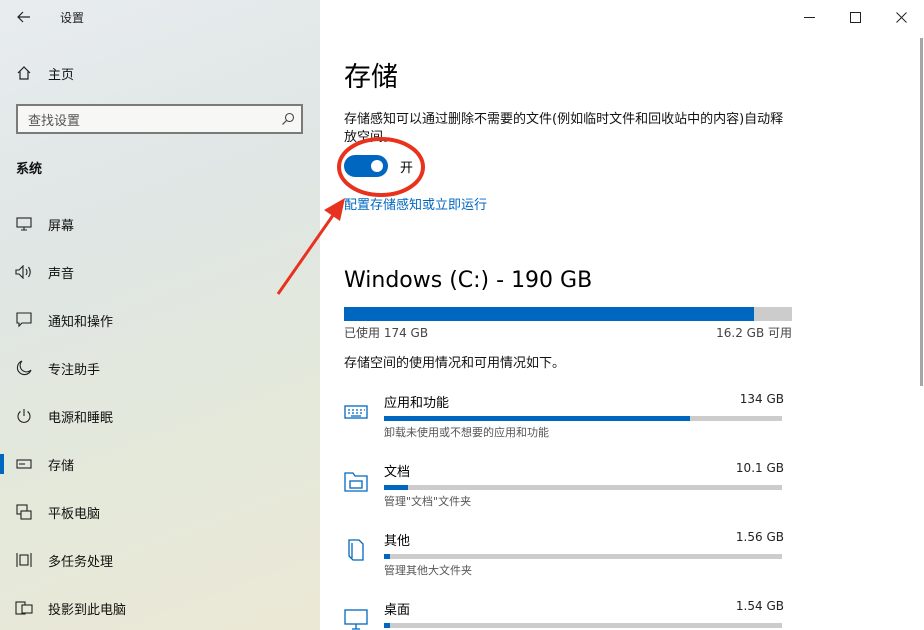  I want to click on section-title: 系统, so click(29, 169).